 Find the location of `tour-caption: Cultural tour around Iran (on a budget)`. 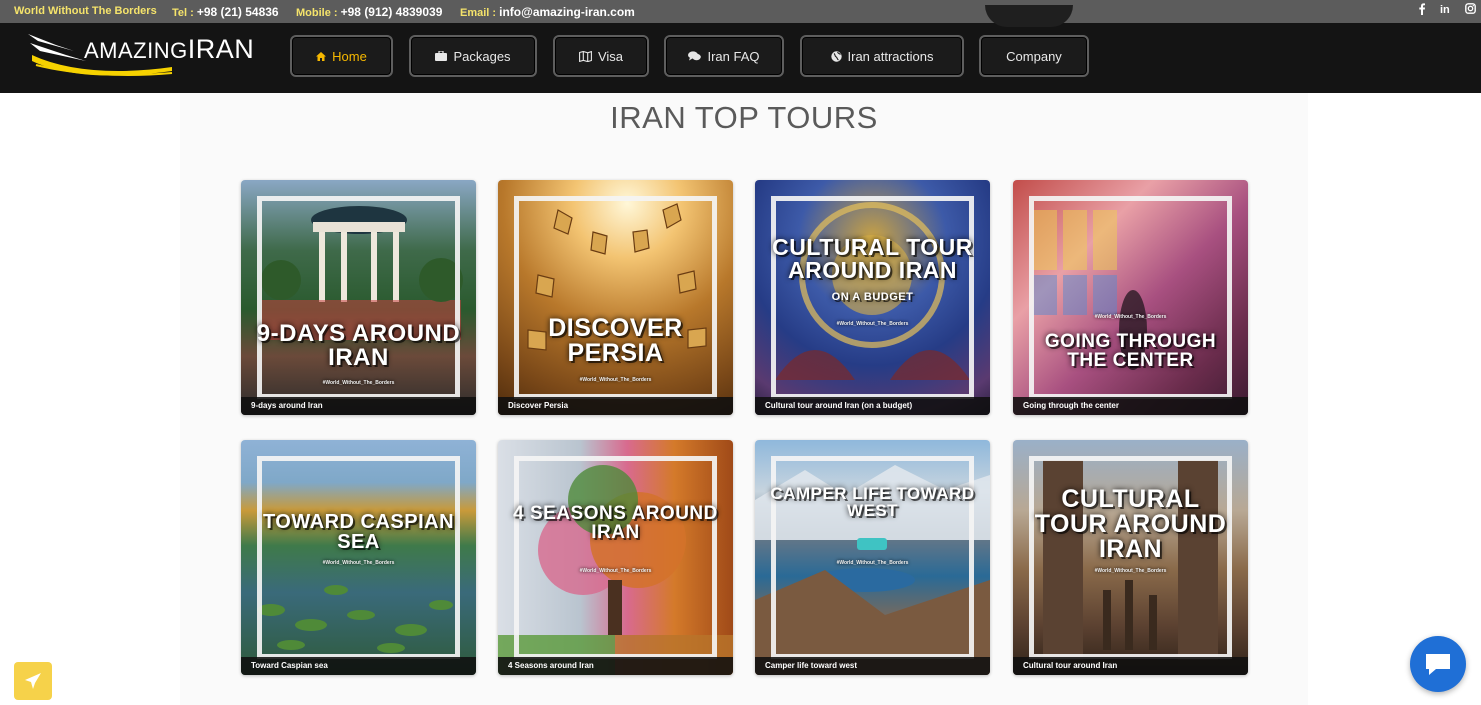

tour-caption: Cultural tour around Iran (on a budget) is located at coordinates (872, 406).